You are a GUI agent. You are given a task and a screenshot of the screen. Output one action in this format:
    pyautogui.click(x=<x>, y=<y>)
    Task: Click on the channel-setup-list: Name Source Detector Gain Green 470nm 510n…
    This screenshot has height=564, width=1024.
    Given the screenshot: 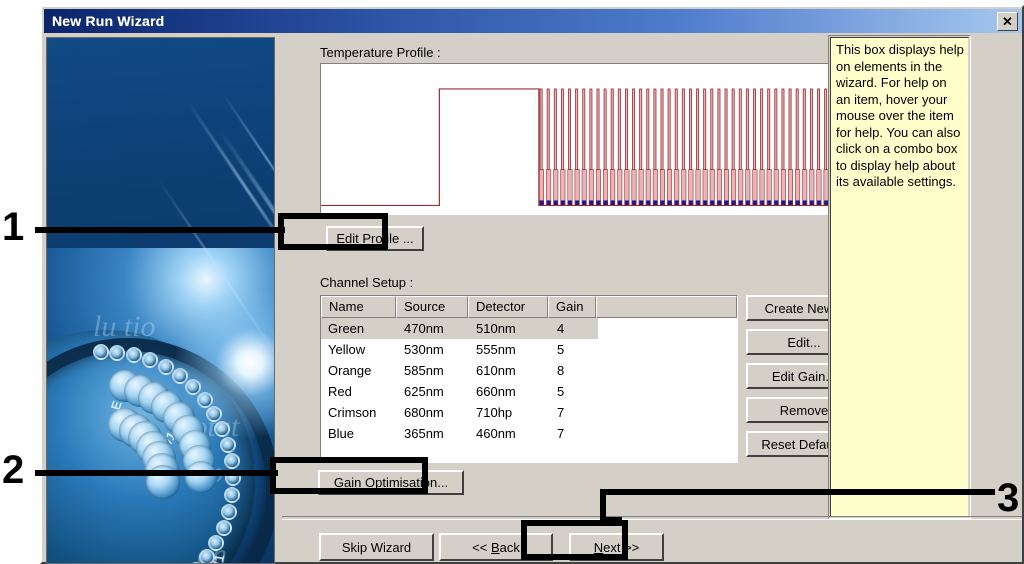 What is the action you would take?
    pyautogui.click(x=529, y=379)
    